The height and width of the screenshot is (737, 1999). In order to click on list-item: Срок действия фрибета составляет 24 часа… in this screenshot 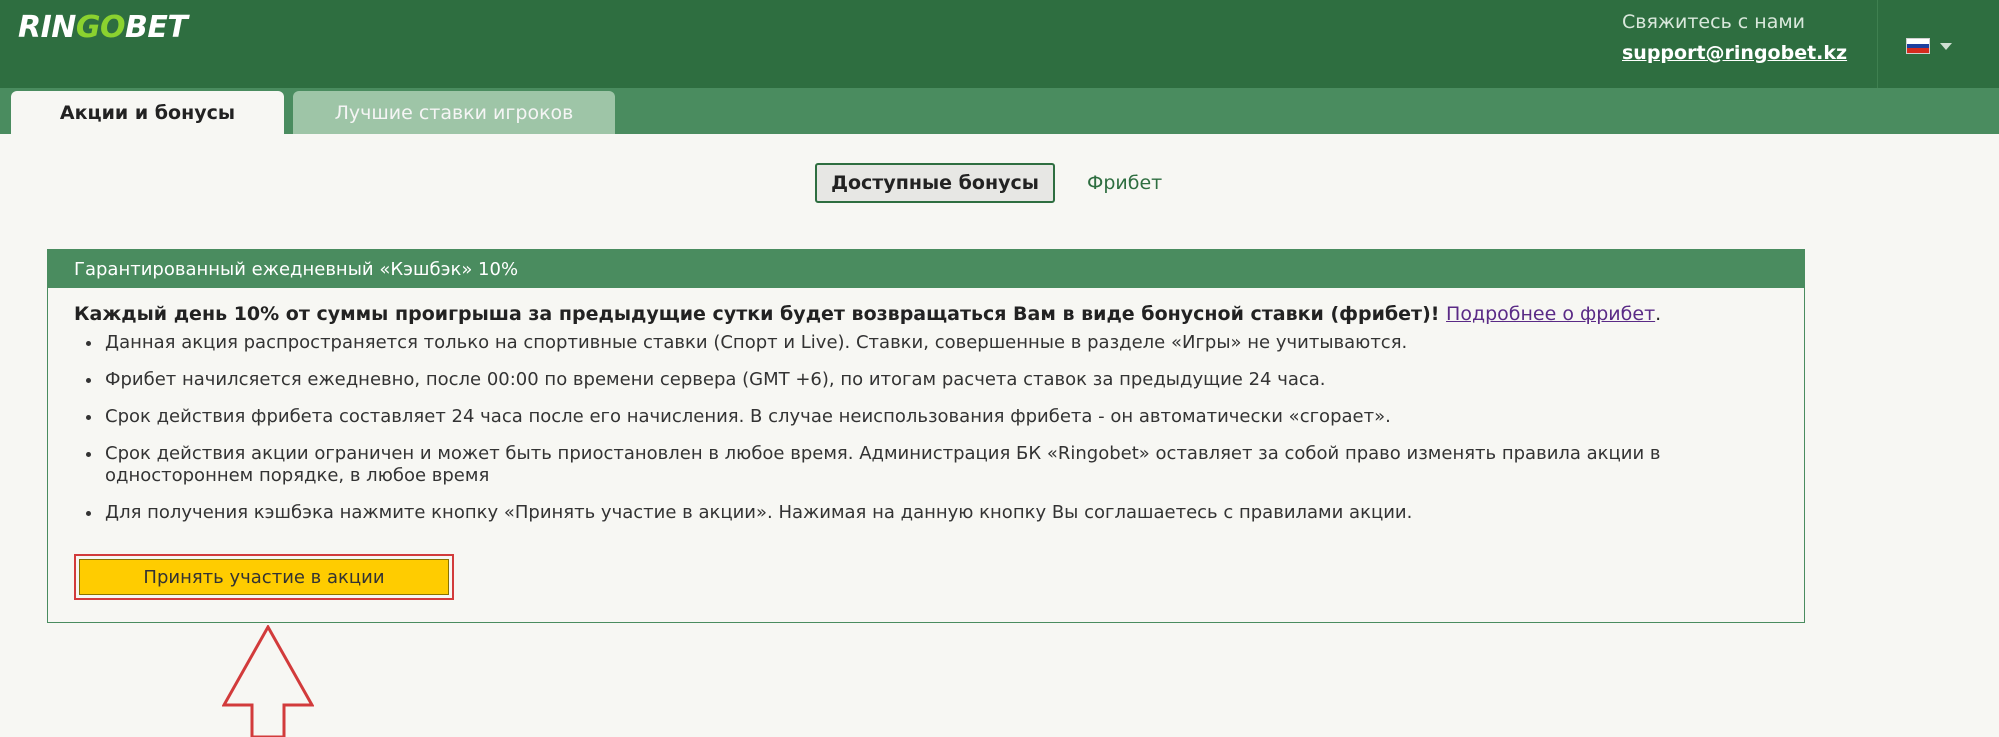, I will do `click(940, 417)`.